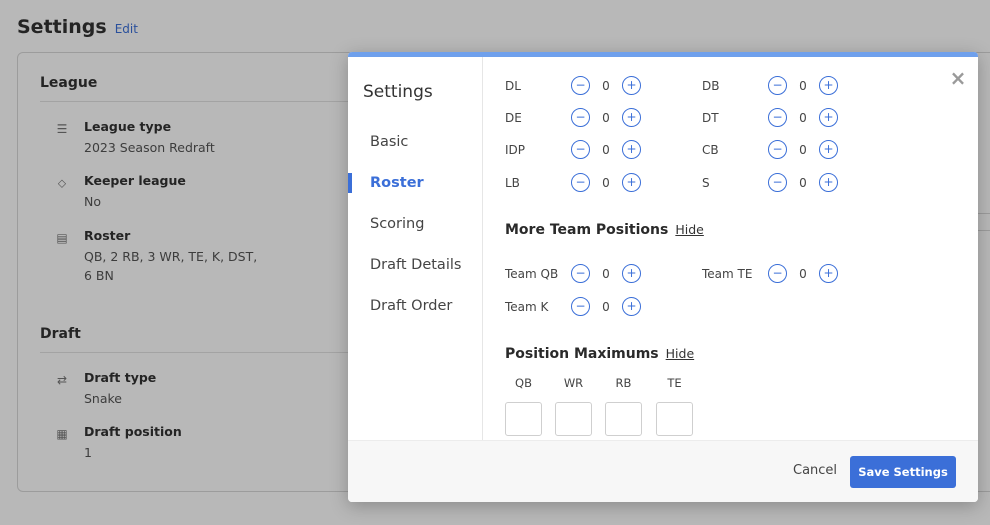  I want to click on position-label: LB, so click(512, 182).